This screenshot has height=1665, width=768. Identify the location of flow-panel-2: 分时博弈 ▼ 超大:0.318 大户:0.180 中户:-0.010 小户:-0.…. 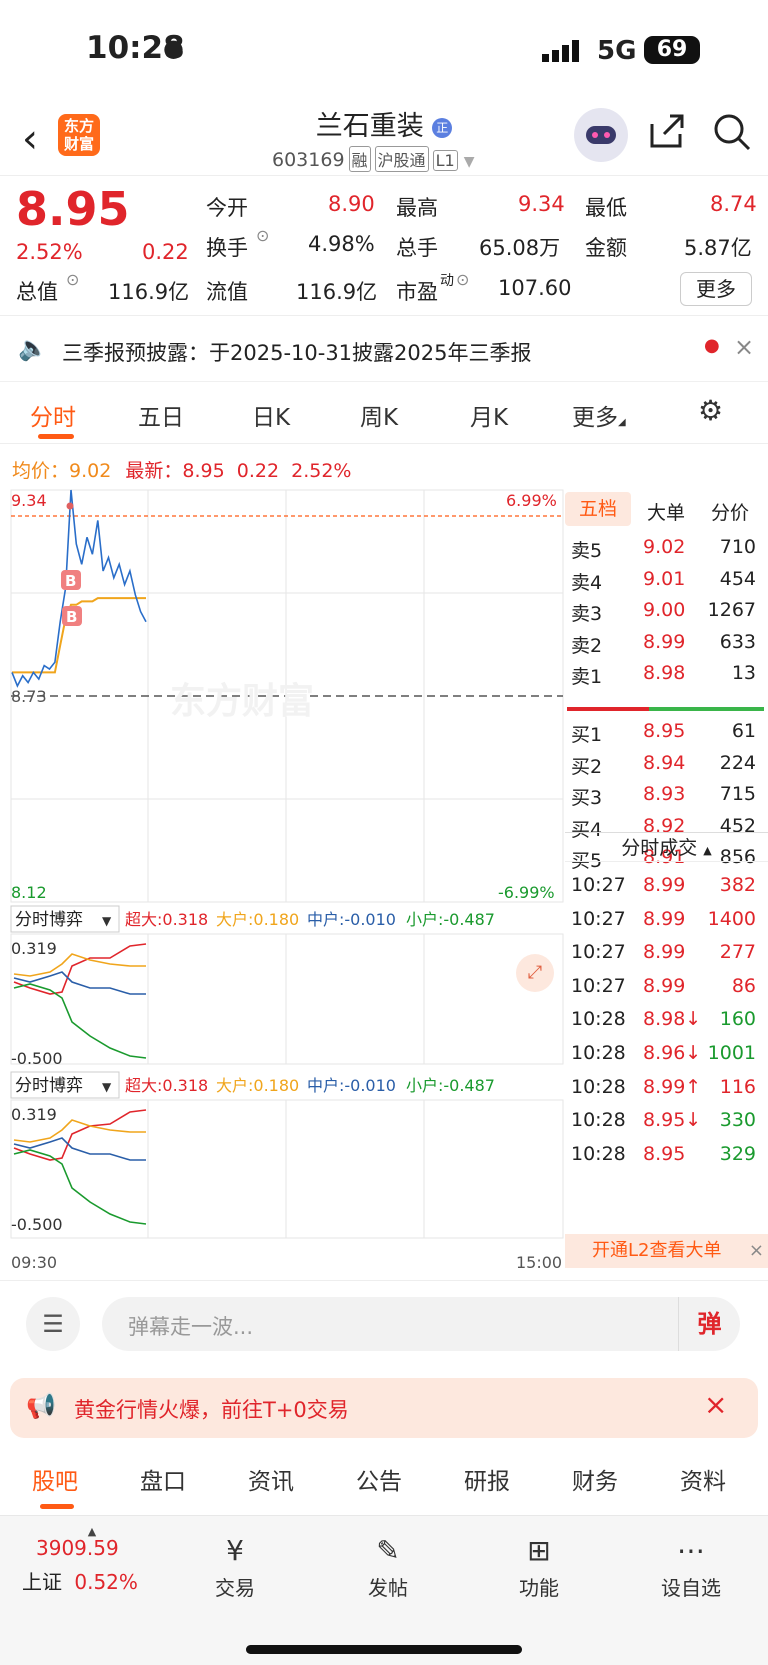
(252, 1152).